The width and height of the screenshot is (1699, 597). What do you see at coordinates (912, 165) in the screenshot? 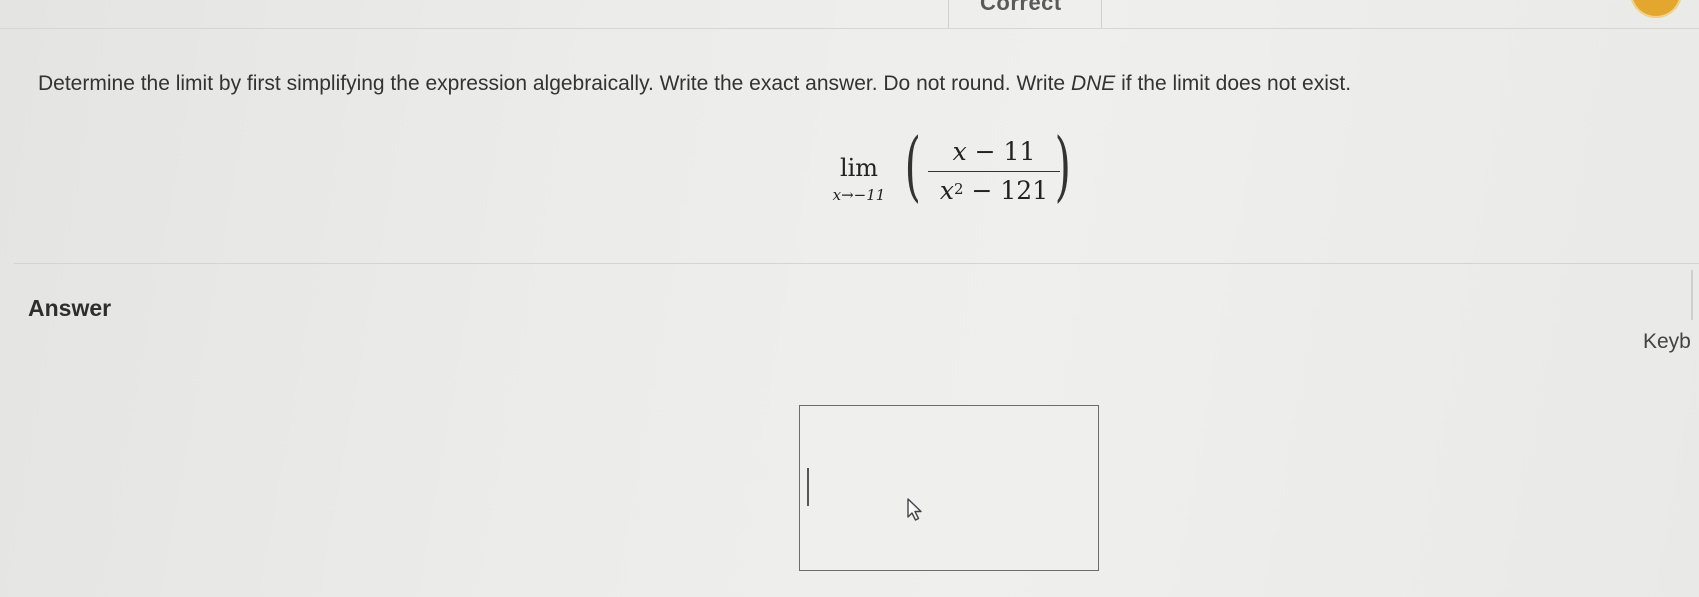
I see `left-paren: (` at bounding box center [912, 165].